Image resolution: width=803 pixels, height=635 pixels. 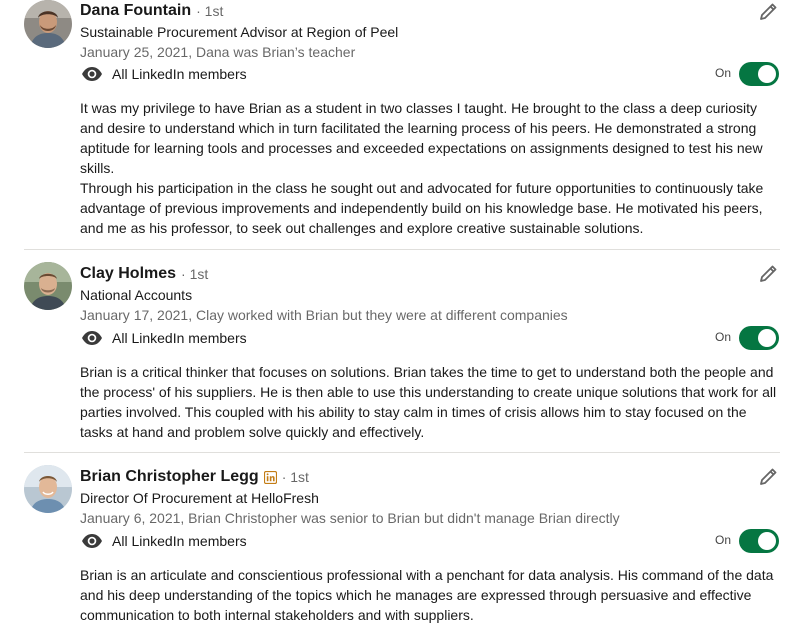 What do you see at coordinates (270, 477) in the screenshot?
I see `linkedin-badge-icon` at bounding box center [270, 477].